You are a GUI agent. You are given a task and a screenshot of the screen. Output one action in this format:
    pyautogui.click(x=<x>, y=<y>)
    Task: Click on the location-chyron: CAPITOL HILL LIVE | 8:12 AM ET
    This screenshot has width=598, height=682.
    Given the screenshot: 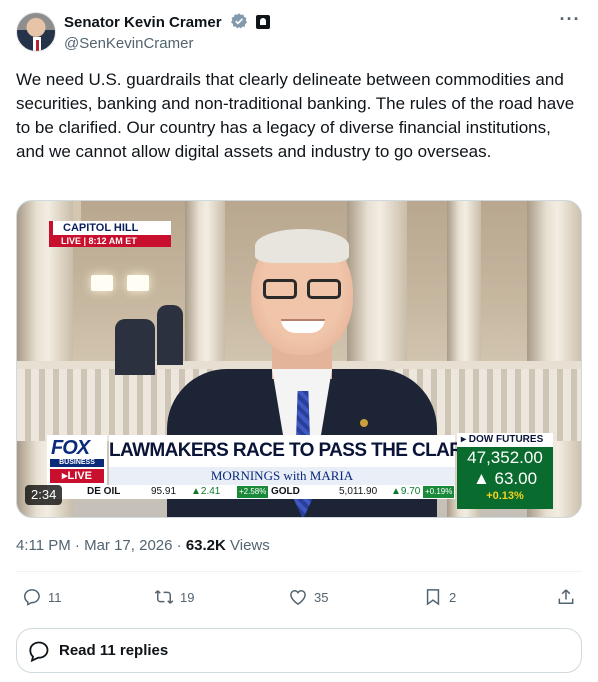 What is the action you would take?
    pyautogui.click(x=110, y=234)
    